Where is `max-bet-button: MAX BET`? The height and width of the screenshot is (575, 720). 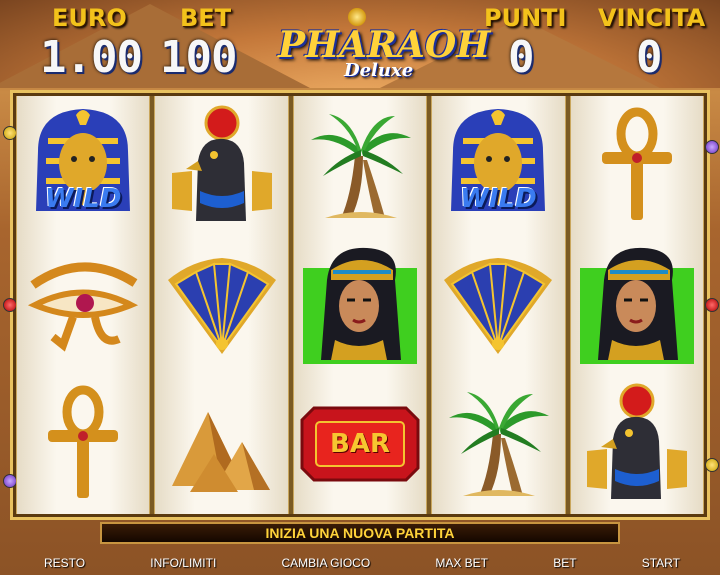
max-bet-button: MAX BET is located at coordinates (461, 563).